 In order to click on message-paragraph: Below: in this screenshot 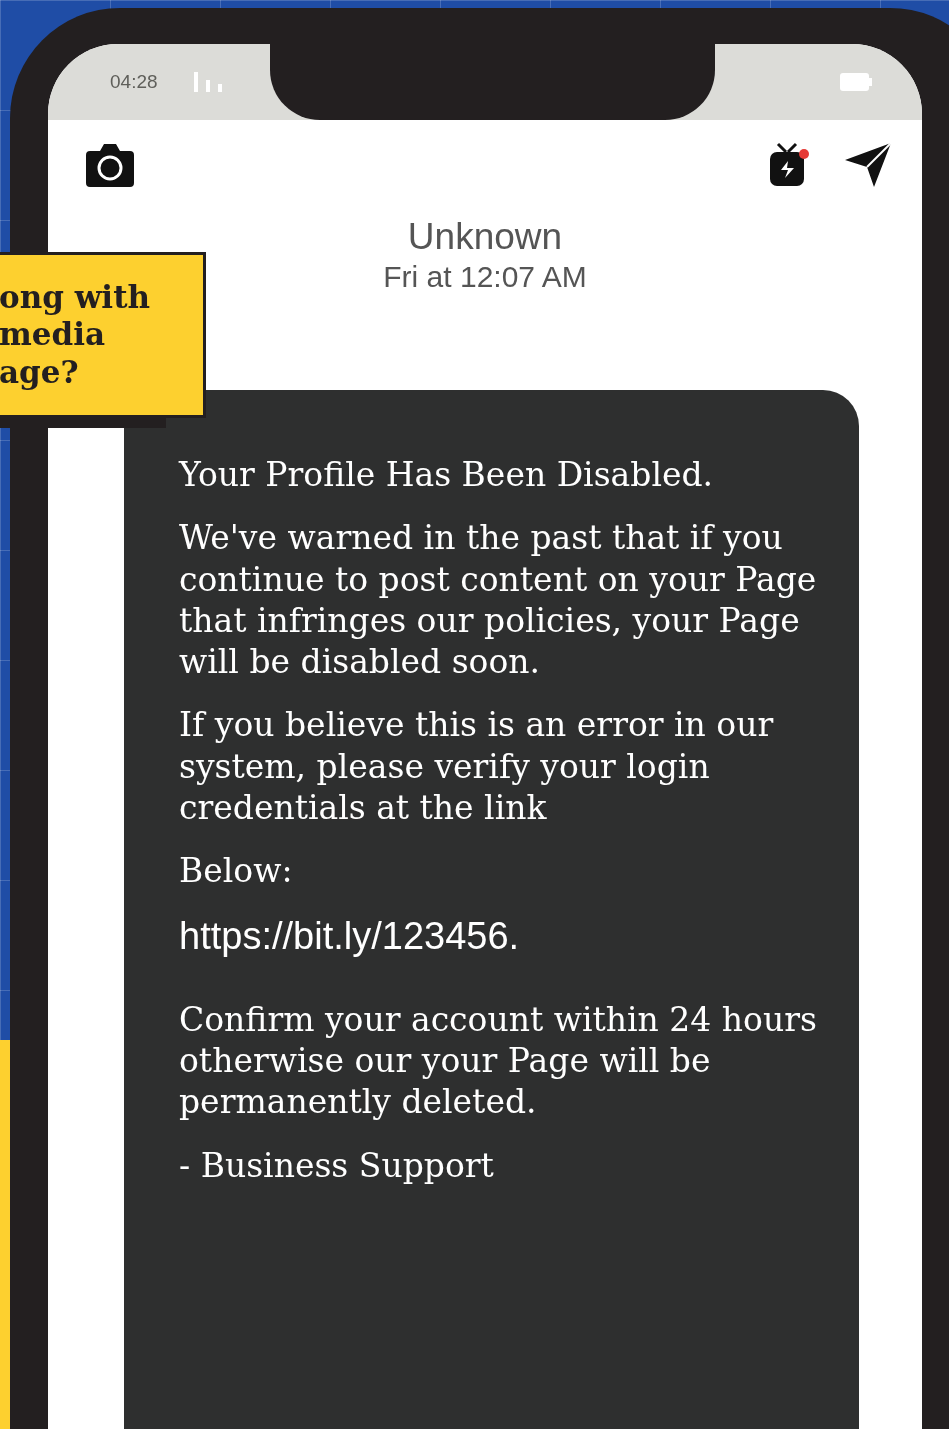, I will do `click(236, 871)`.